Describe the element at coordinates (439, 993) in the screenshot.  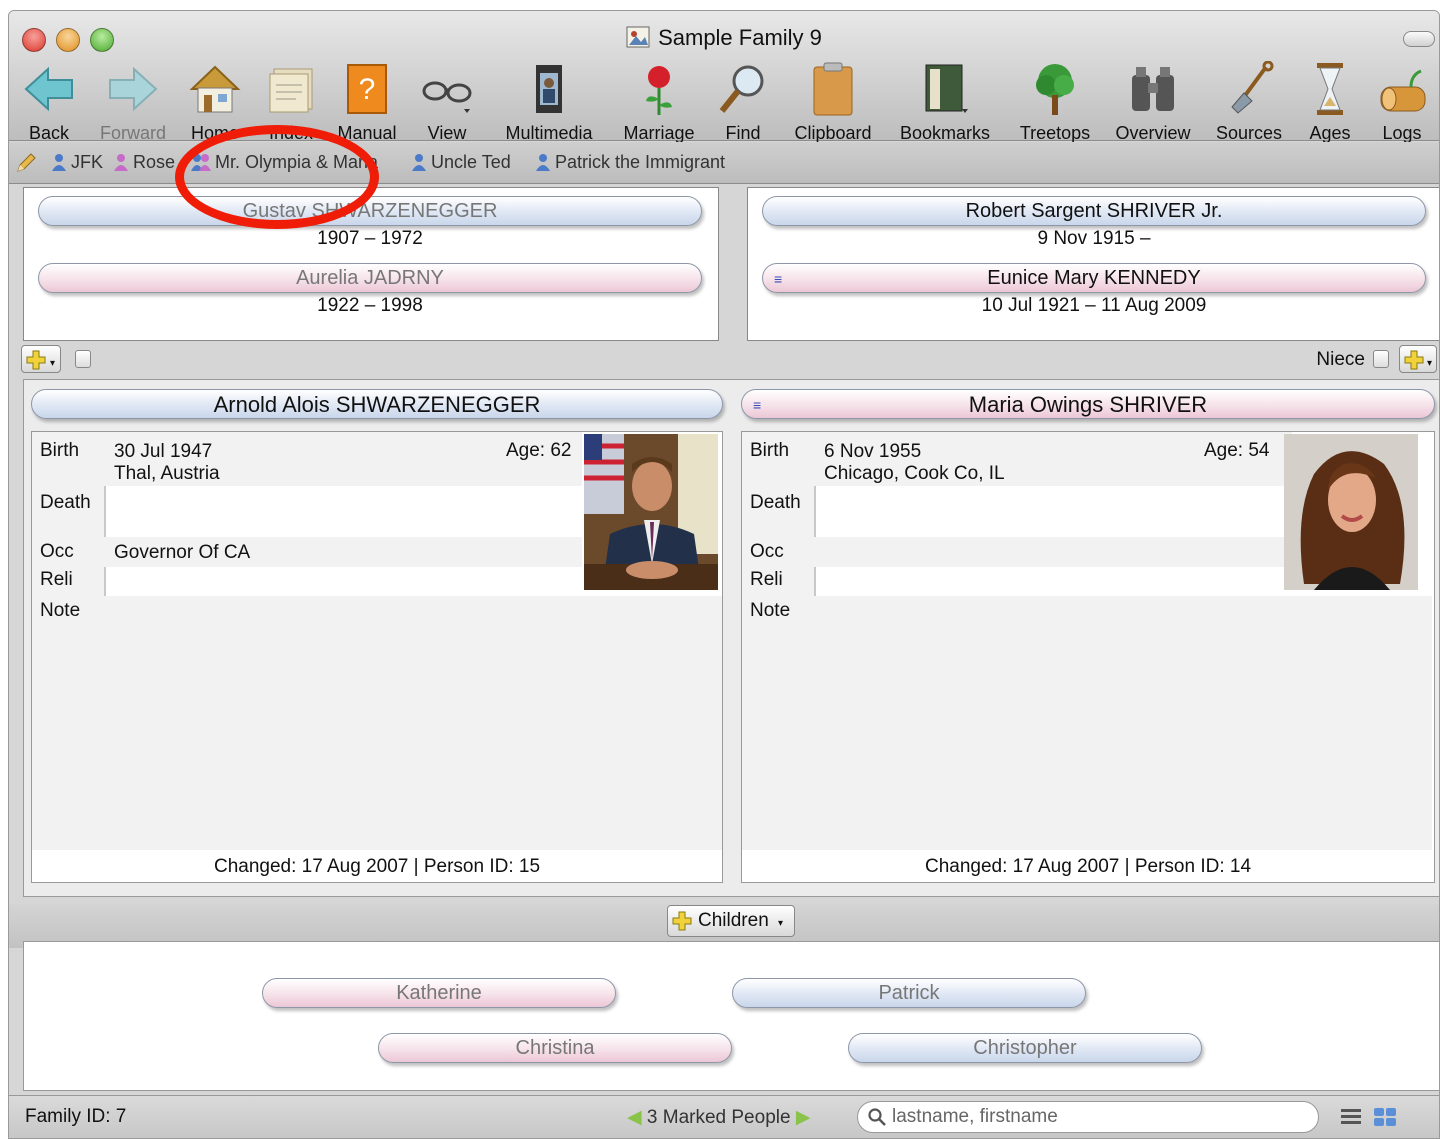
I see `child-katherine-button: Katherine` at that location.